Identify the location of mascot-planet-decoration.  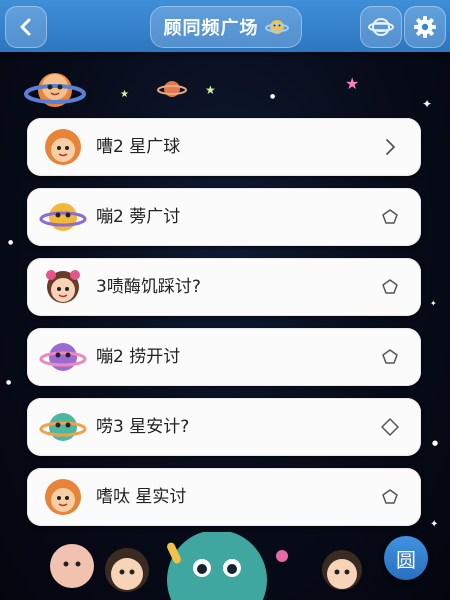
(55, 90).